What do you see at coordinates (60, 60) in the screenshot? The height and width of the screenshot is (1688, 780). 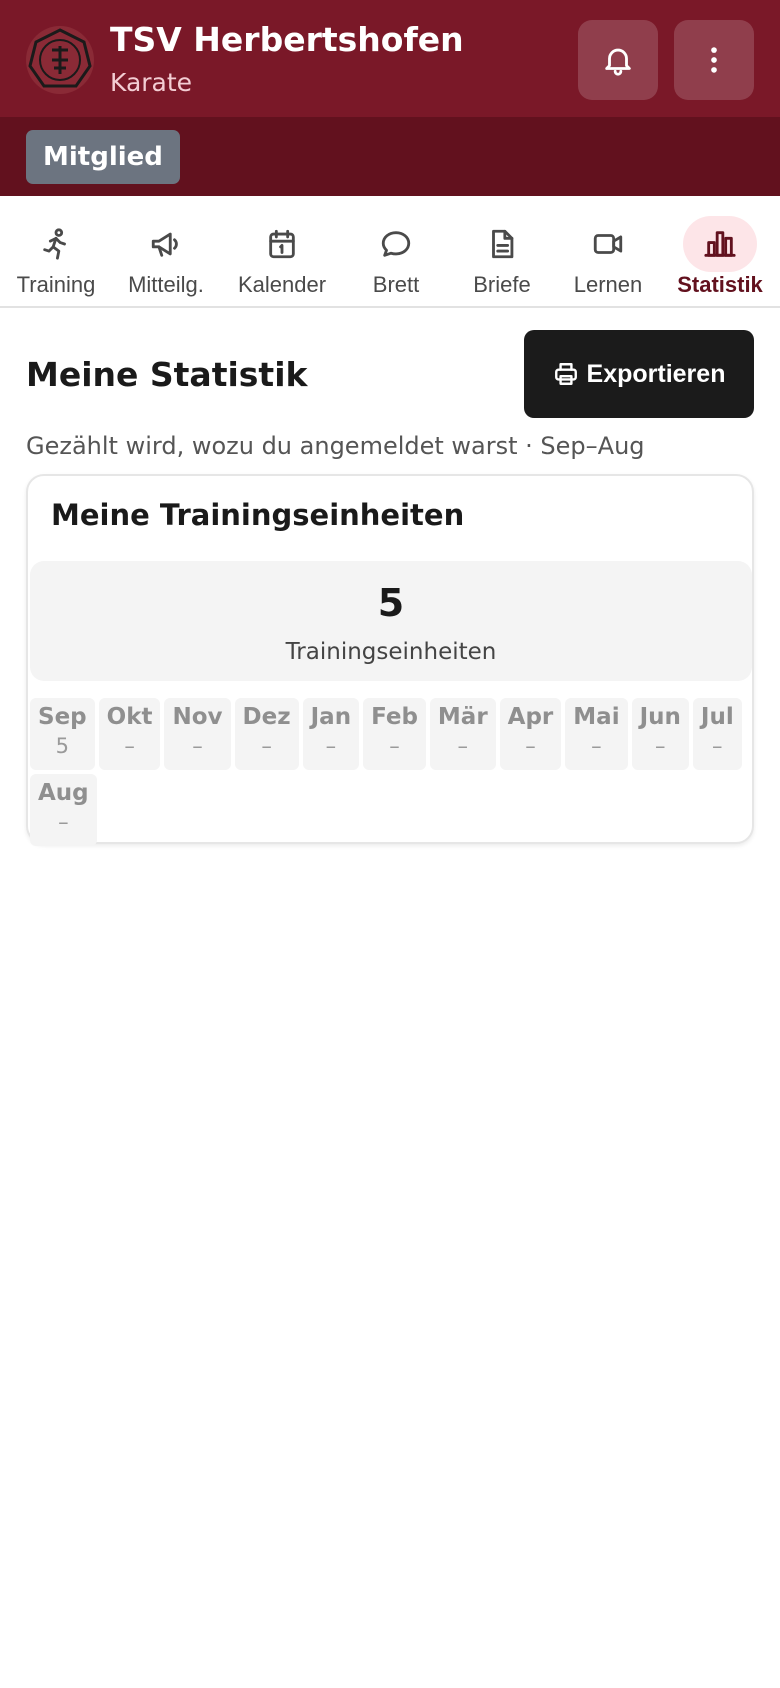 I see `club-logo` at bounding box center [60, 60].